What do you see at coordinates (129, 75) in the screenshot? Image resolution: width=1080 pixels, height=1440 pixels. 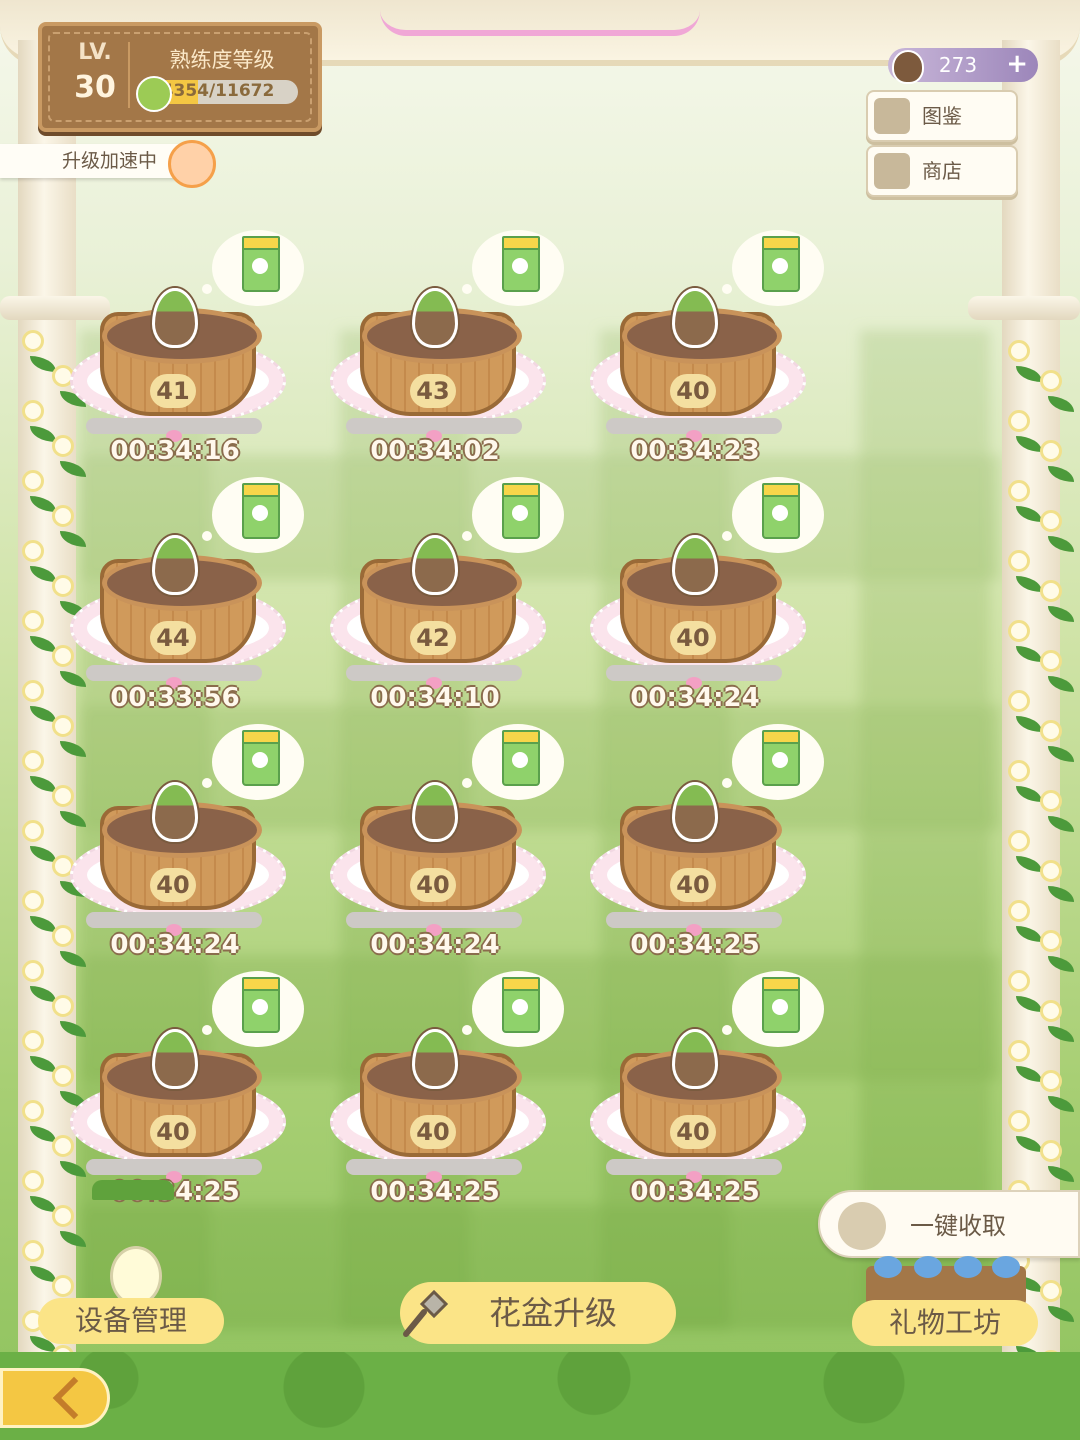 I see `panel-divider` at bounding box center [129, 75].